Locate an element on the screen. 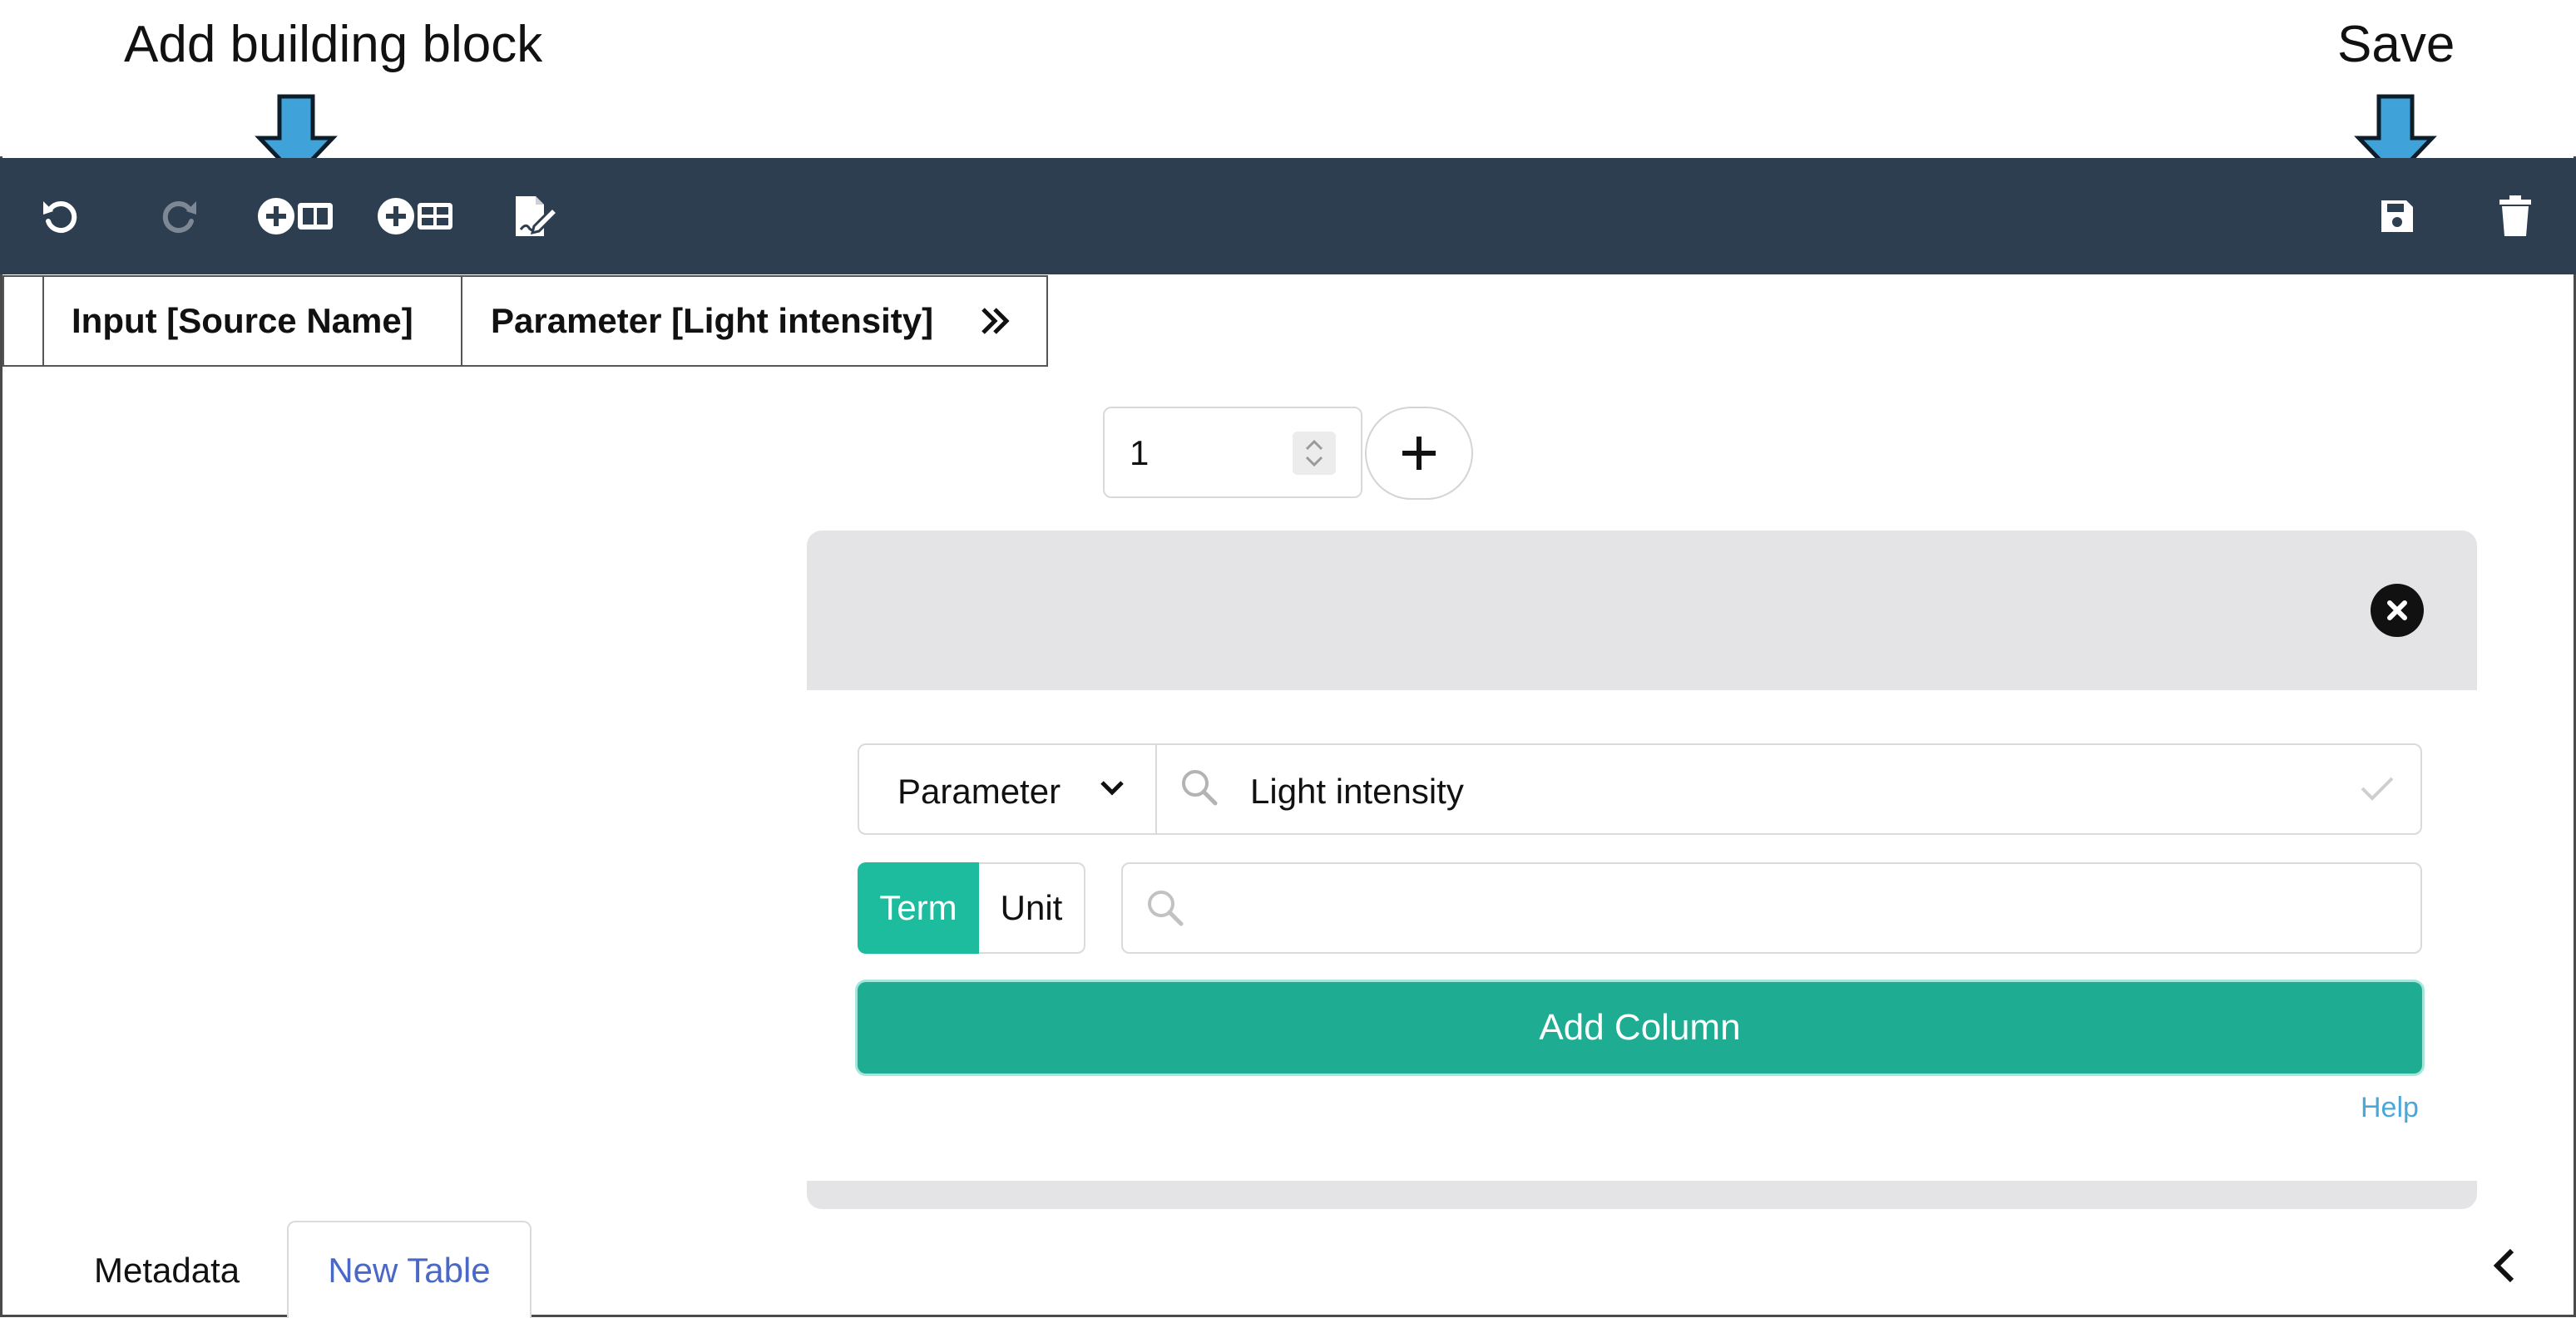 This screenshot has width=2576, height=1318. term-search-input: Light intensity is located at coordinates (1788, 789).